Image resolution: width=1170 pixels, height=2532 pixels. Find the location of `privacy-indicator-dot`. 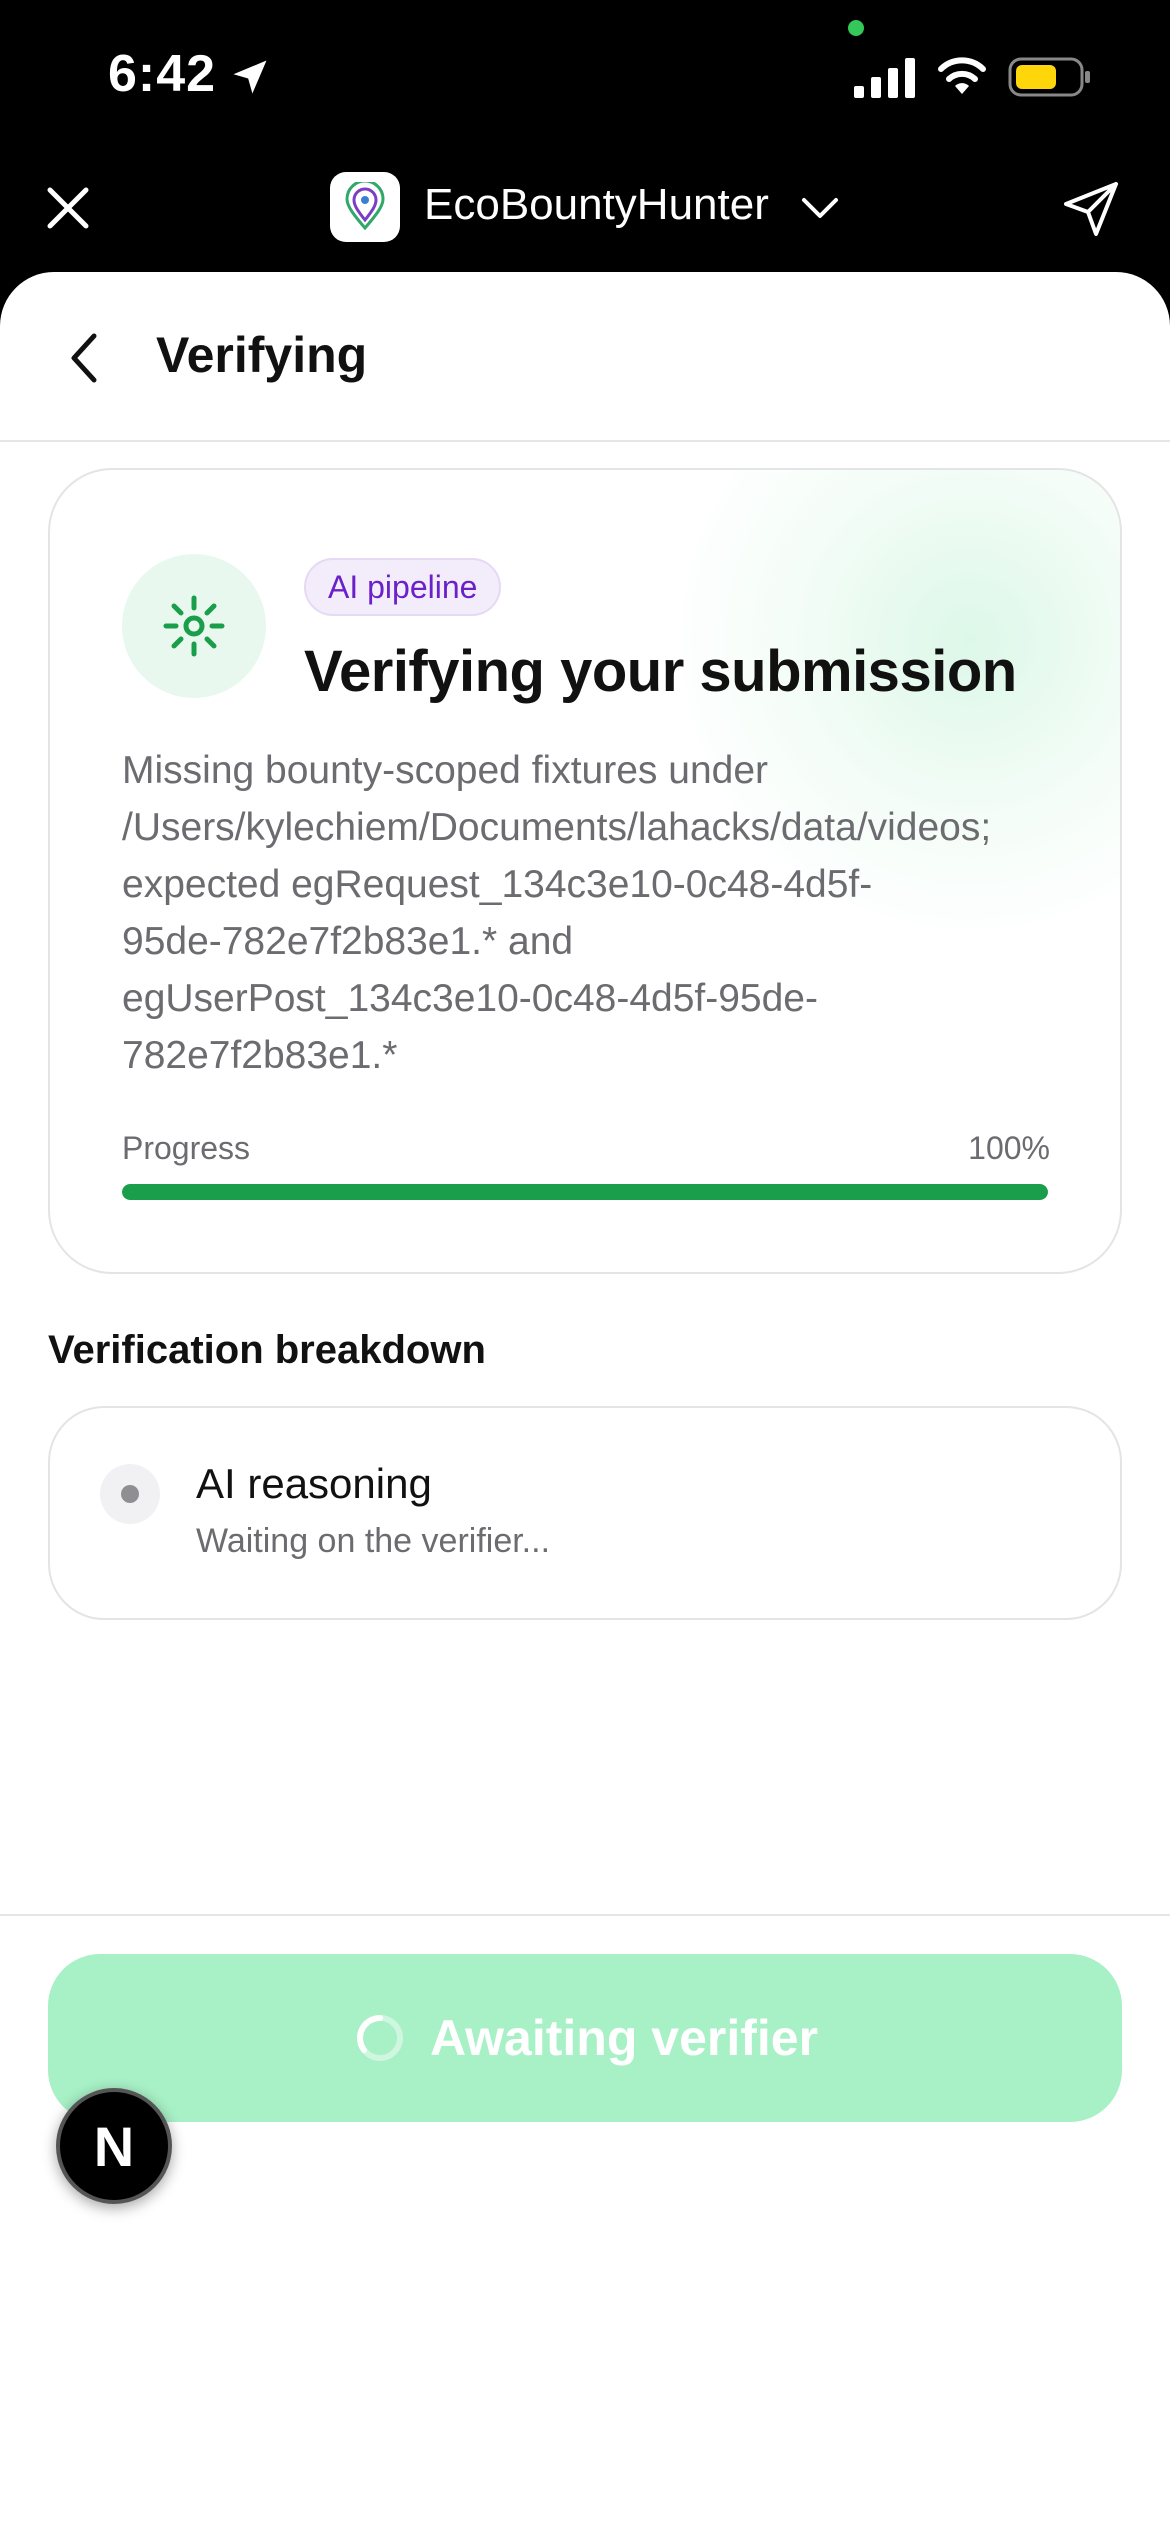

privacy-indicator-dot is located at coordinates (856, 28).